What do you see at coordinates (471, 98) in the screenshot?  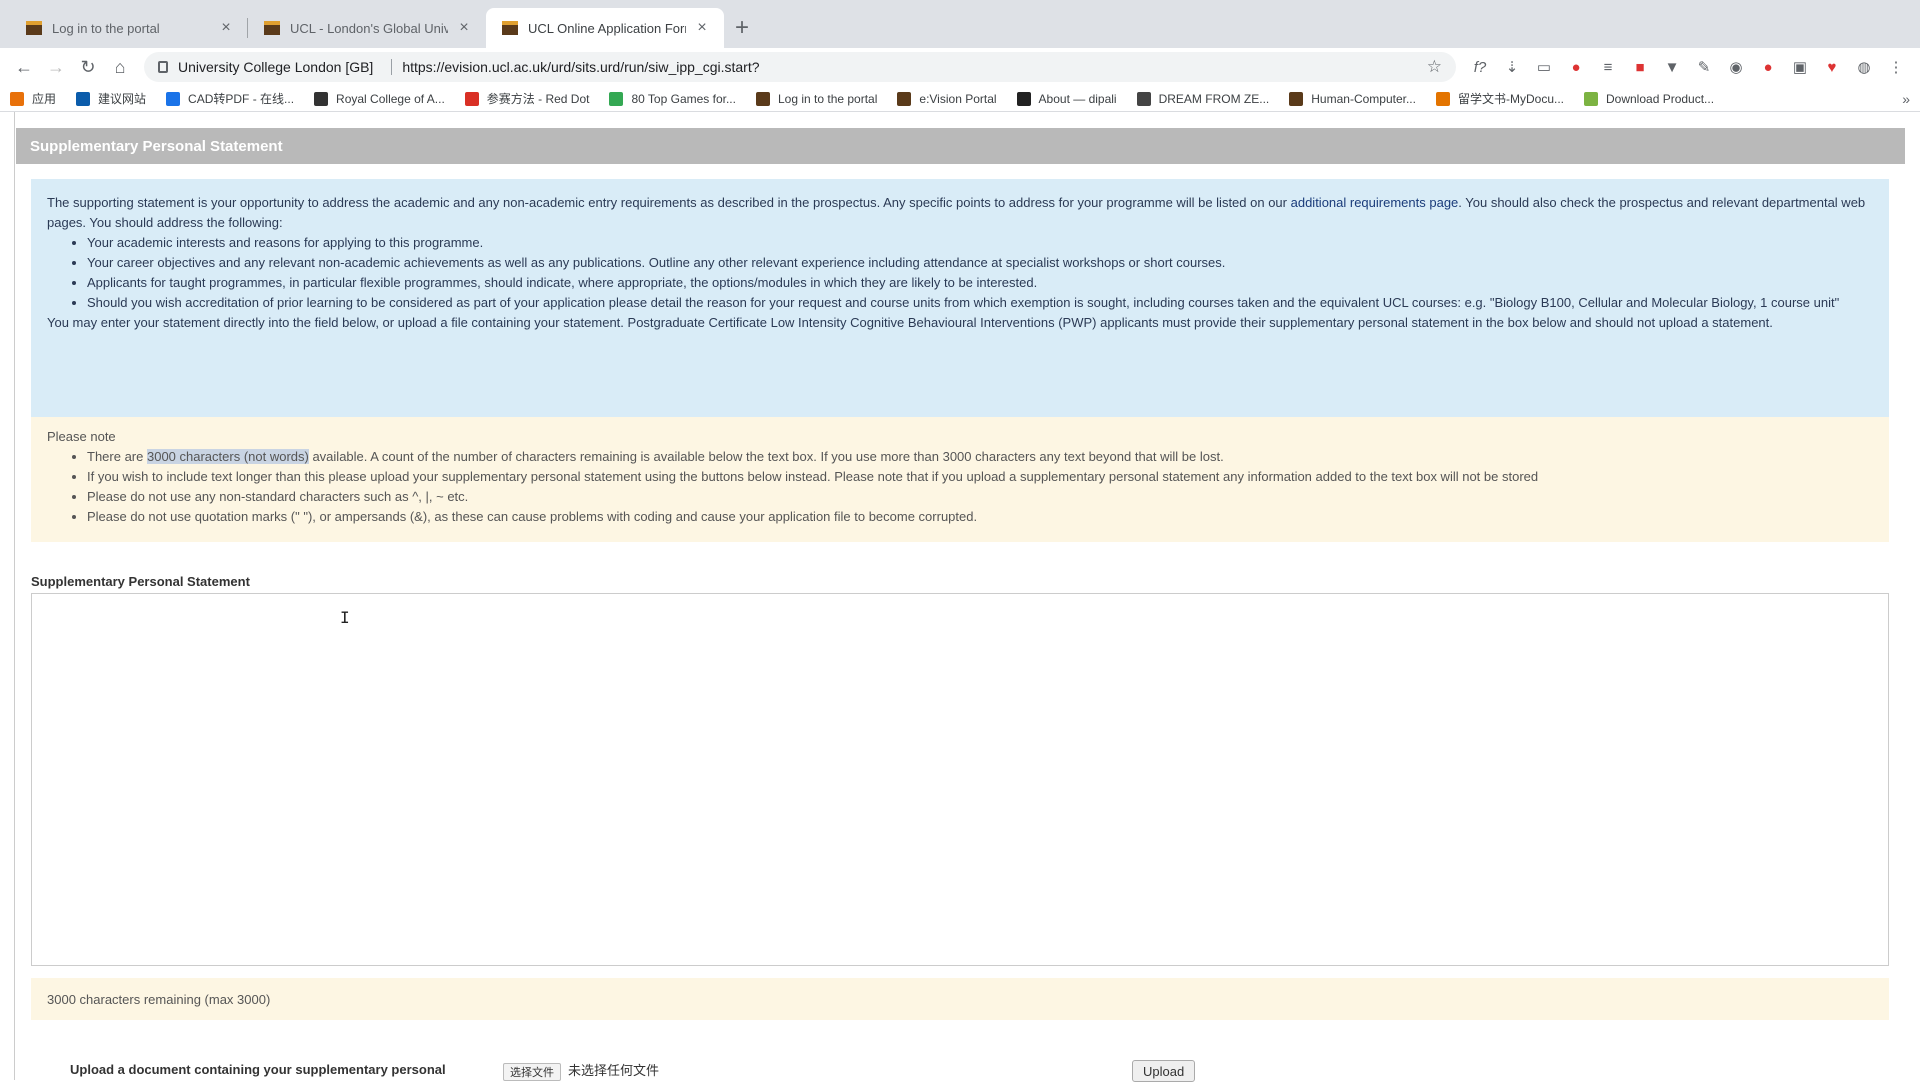 I see `reddot-icon` at bounding box center [471, 98].